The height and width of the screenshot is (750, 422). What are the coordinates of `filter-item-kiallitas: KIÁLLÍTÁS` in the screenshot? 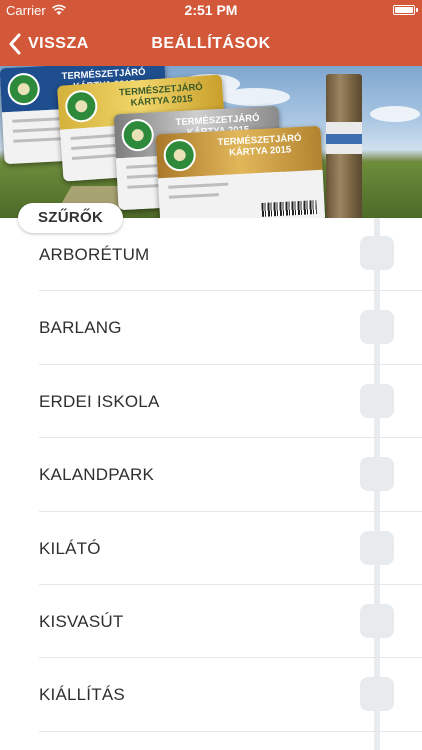 It's located at (211, 695).